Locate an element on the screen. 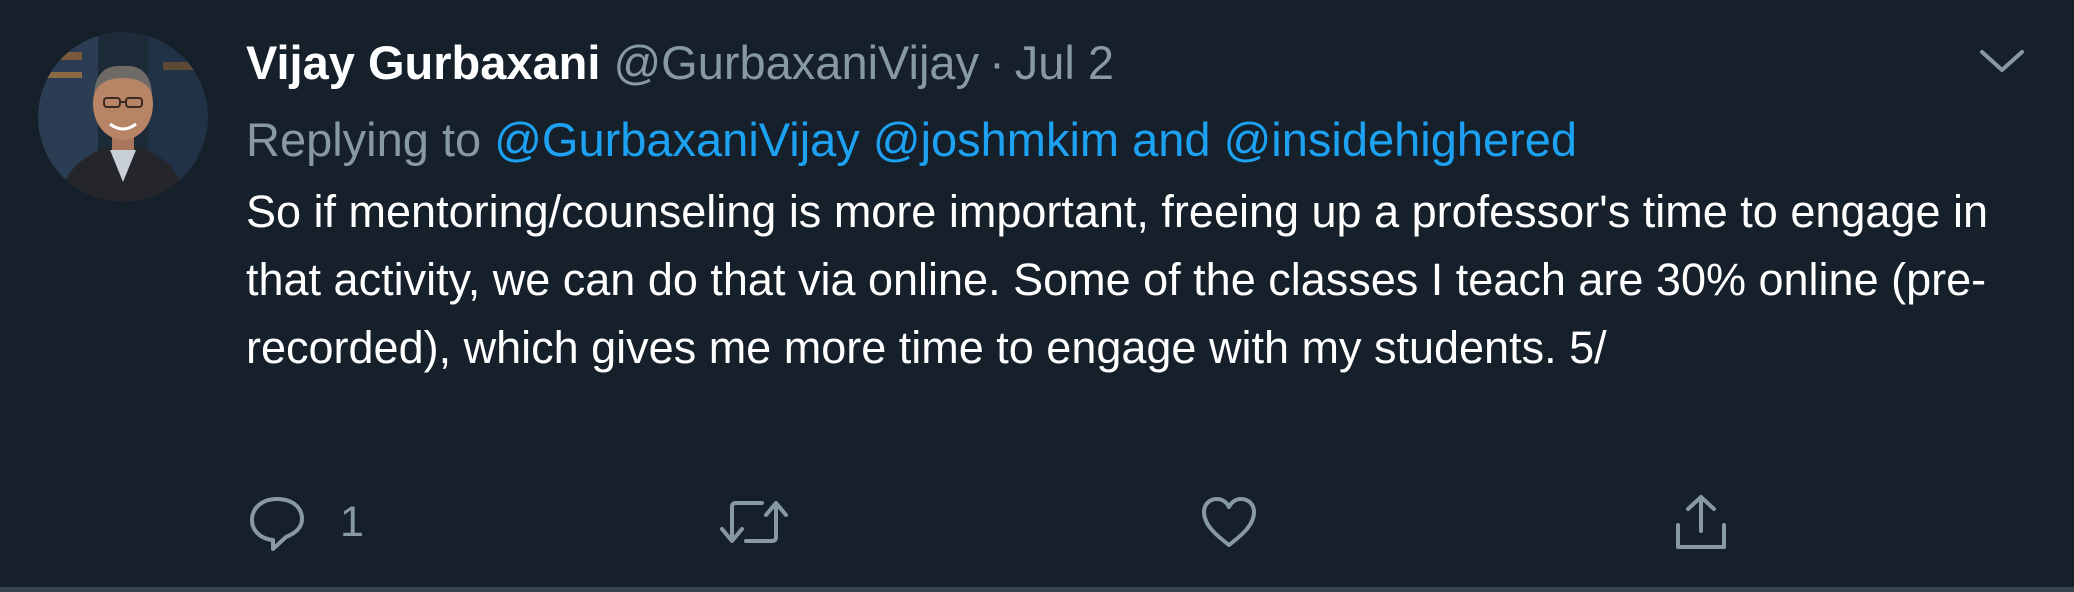 The width and height of the screenshot is (2074, 592). share-button is located at coordinates (1701, 522).